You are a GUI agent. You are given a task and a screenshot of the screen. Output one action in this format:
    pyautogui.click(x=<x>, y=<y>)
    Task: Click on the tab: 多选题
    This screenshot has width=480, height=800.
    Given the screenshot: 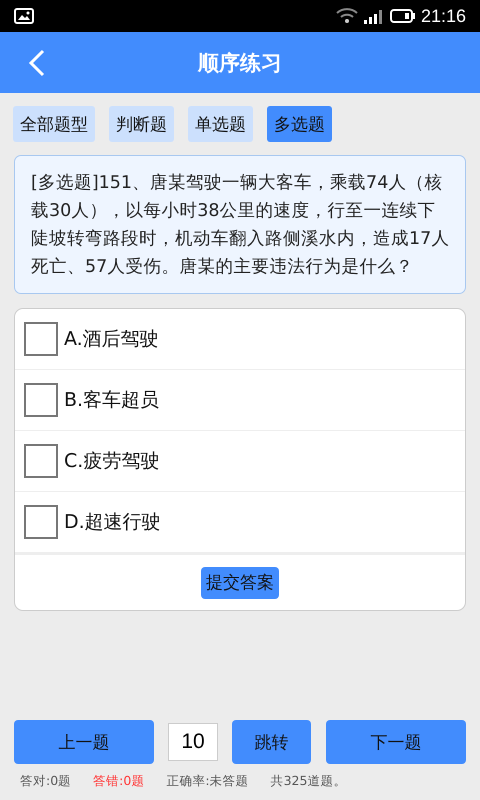 What is the action you would take?
    pyautogui.click(x=299, y=124)
    